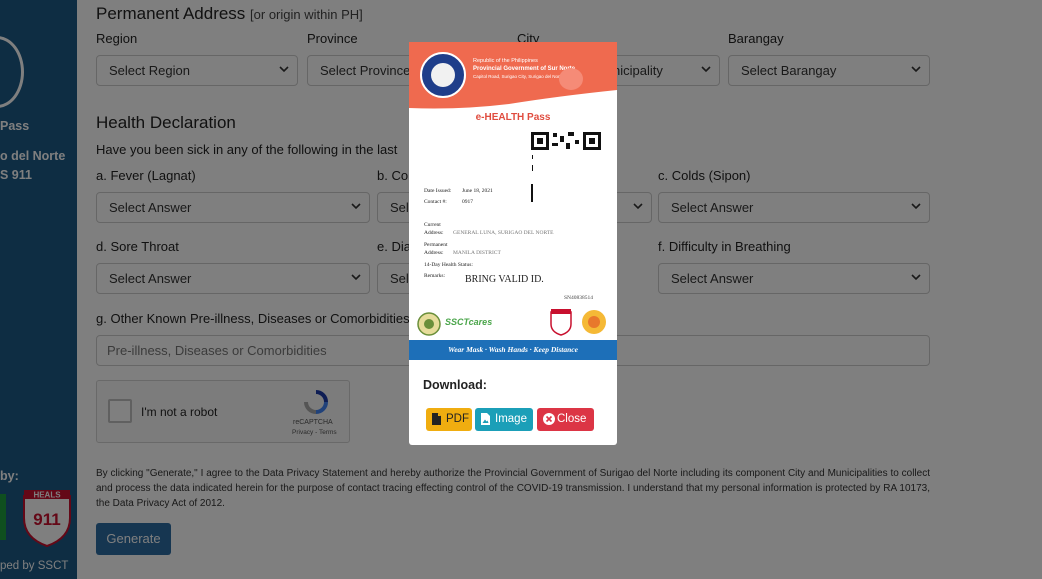  I want to click on image-download-button: Image, so click(504, 419).